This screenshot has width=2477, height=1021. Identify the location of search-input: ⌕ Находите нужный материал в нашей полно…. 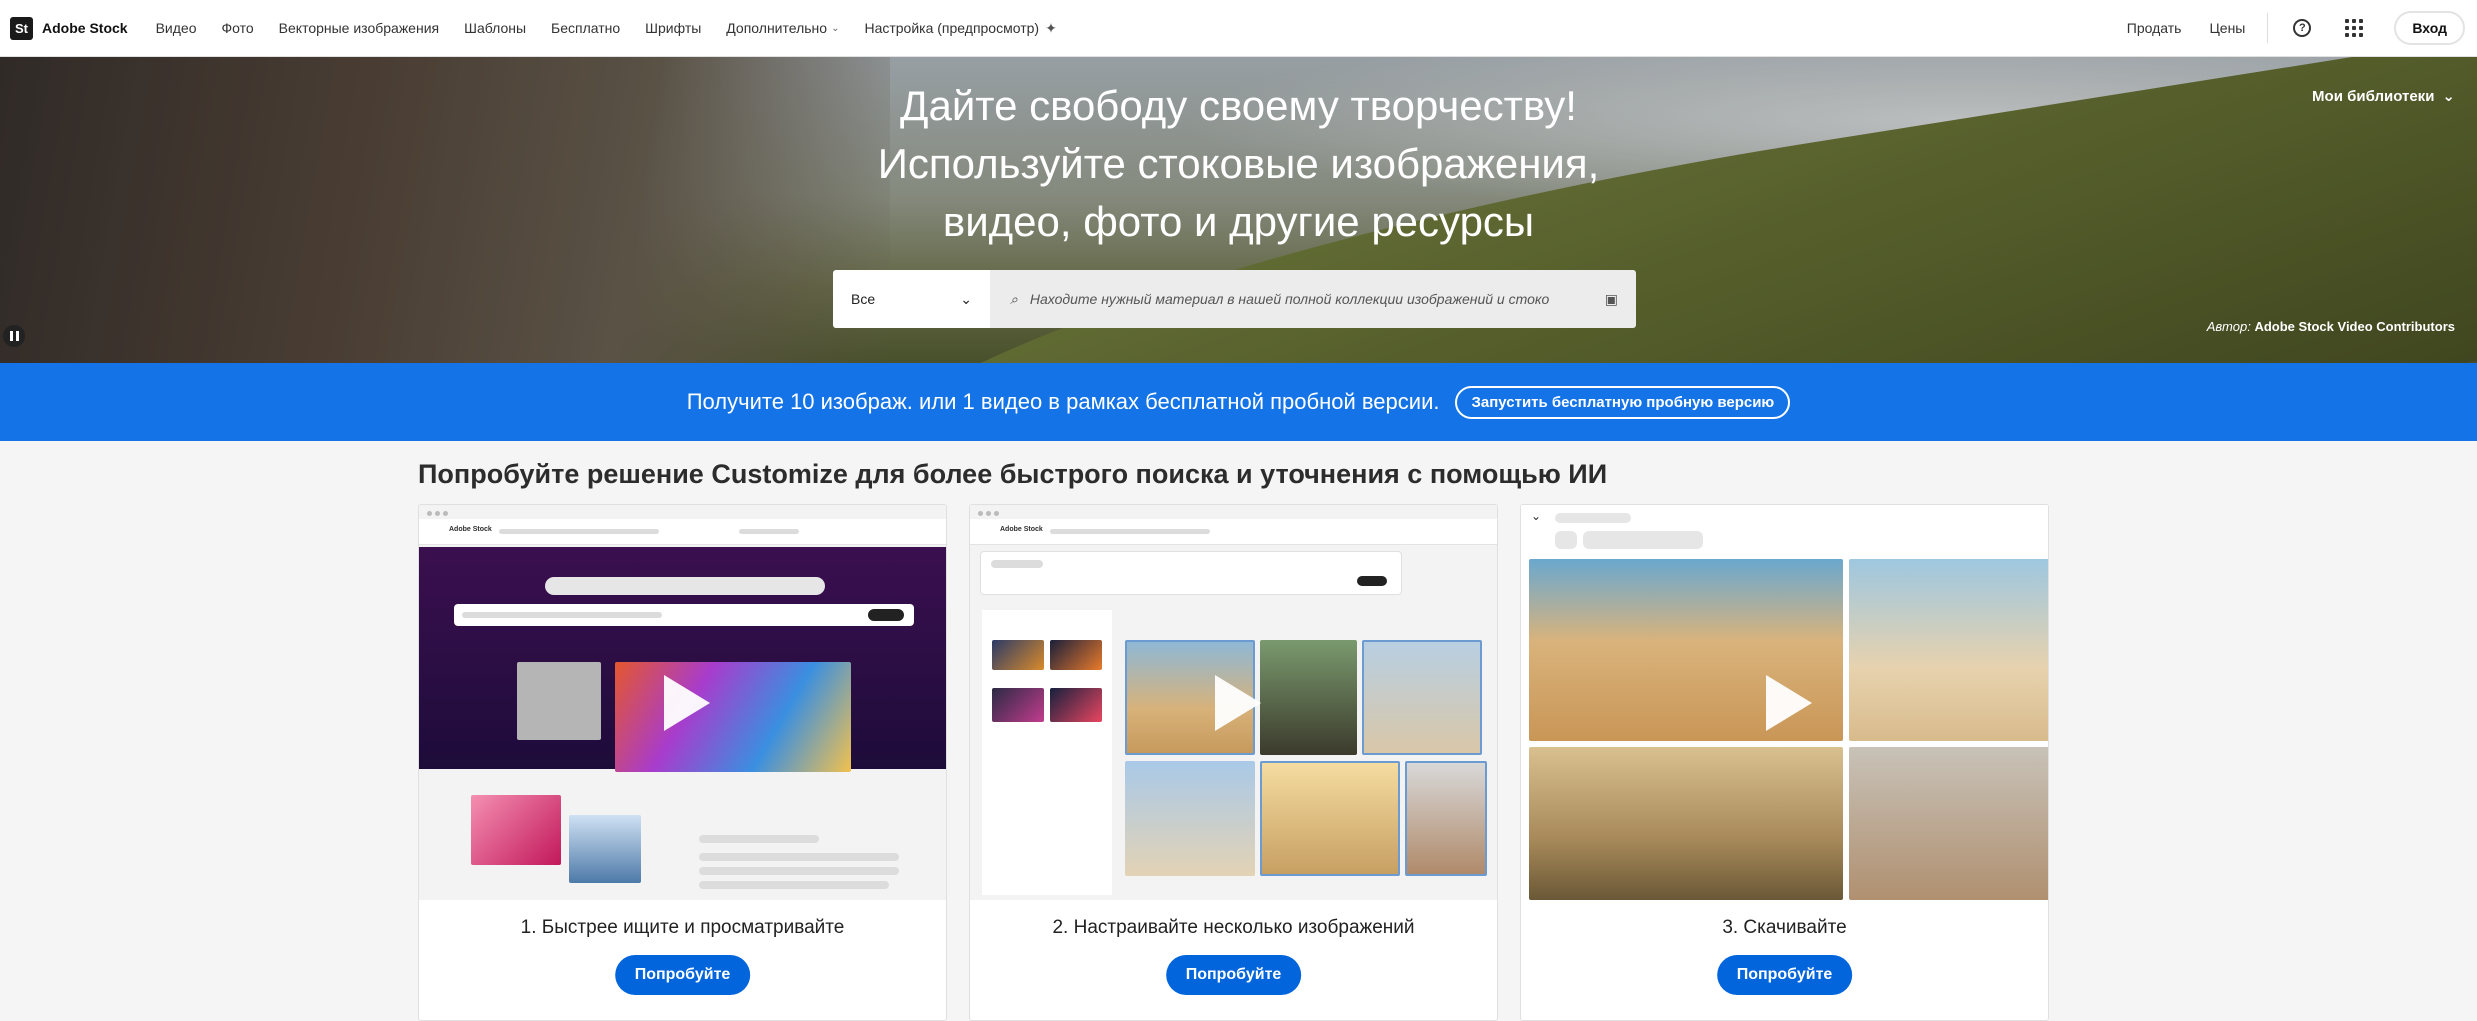
(1313, 299).